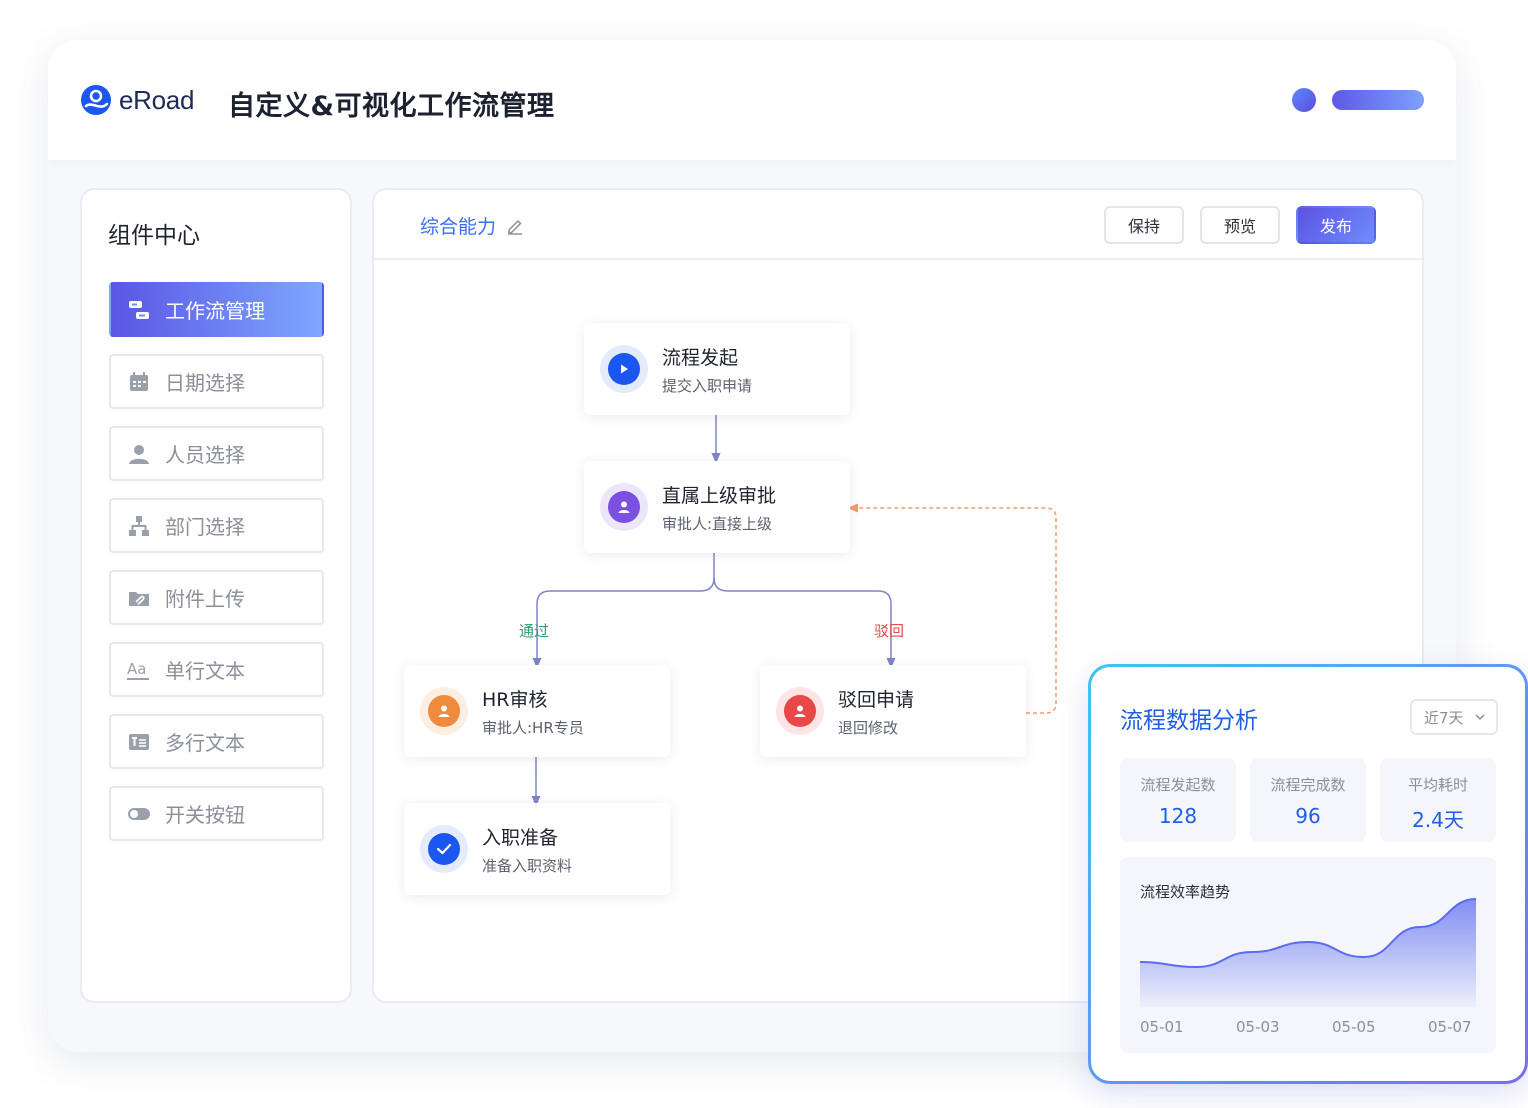 The width and height of the screenshot is (1528, 1108). What do you see at coordinates (1336, 225) in the screenshot?
I see `publish-button: 发布` at bounding box center [1336, 225].